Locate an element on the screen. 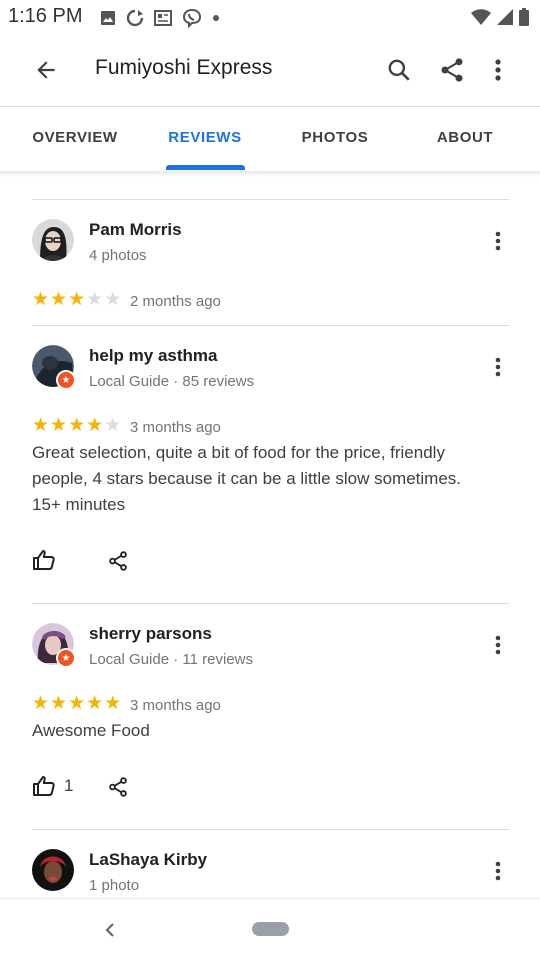 This screenshot has height=961, width=540. news-icon is located at coordinates (163, 18).